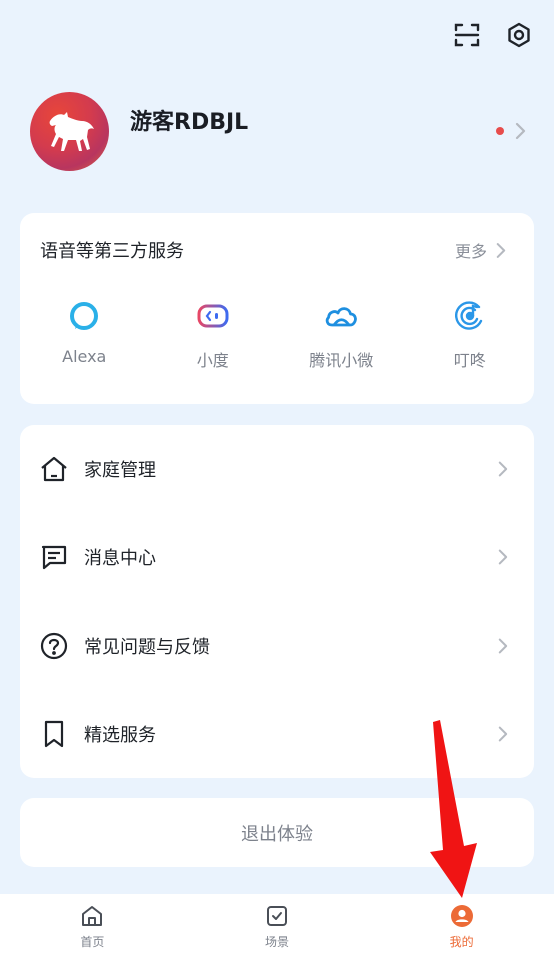 This screenshot has height=956, width=554. What do you see at coordinates (120, 470) in the screenshot?
I see `menu-label: 家庭管理` at bounding box center [120, 470].